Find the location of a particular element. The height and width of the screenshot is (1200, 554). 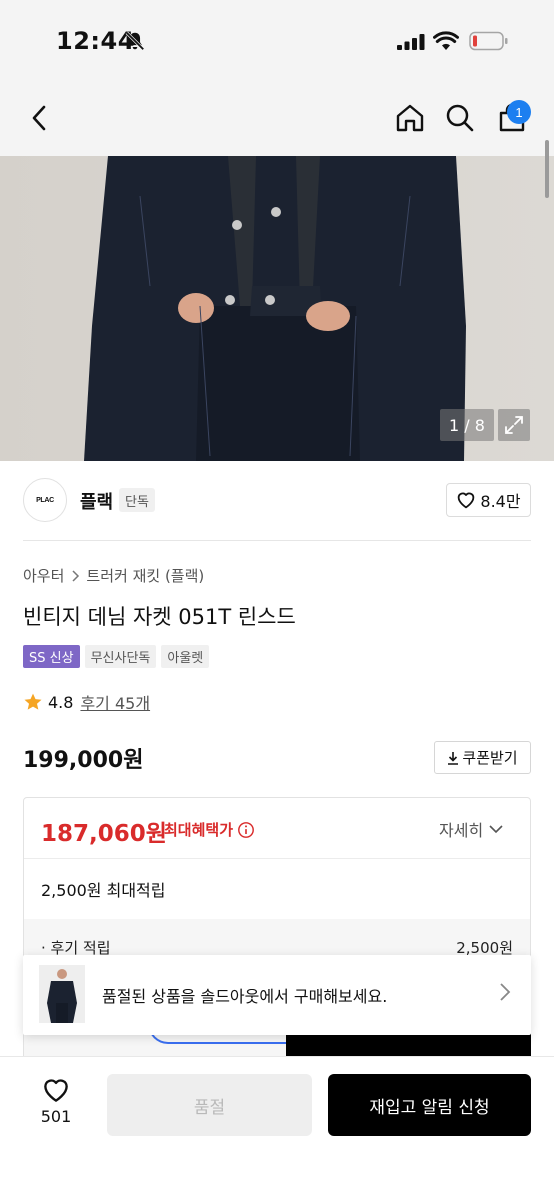

soldout-banner: 품절된 상품을 솔드아웃에서 구매해보세요. is located at coordinates (277, 995).